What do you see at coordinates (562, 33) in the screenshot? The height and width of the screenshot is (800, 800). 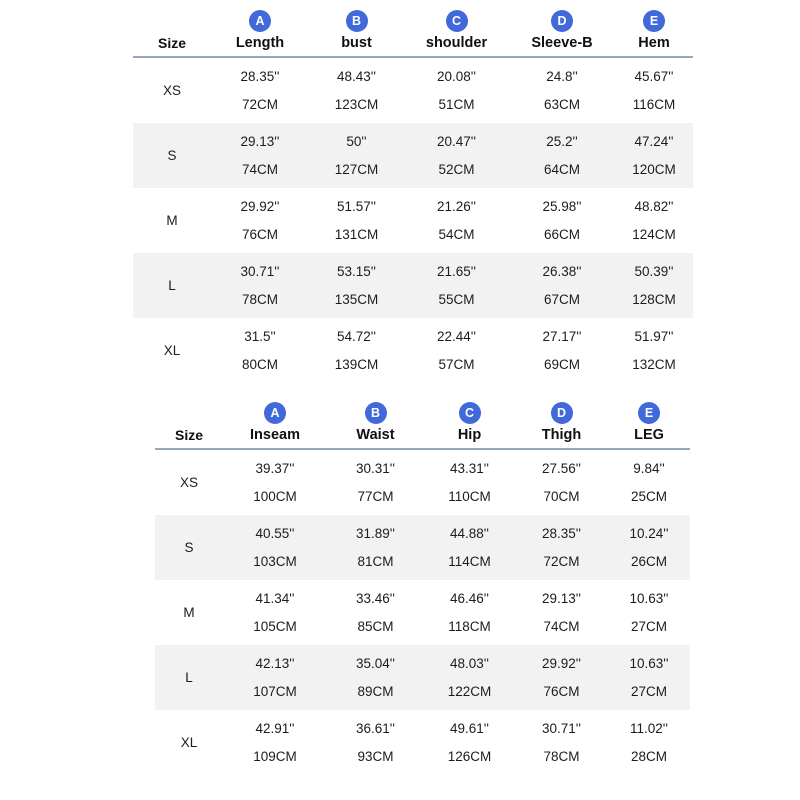 I see `column-header-sleeve-b: D Sleeve-B` at bounding box center [562, 33].